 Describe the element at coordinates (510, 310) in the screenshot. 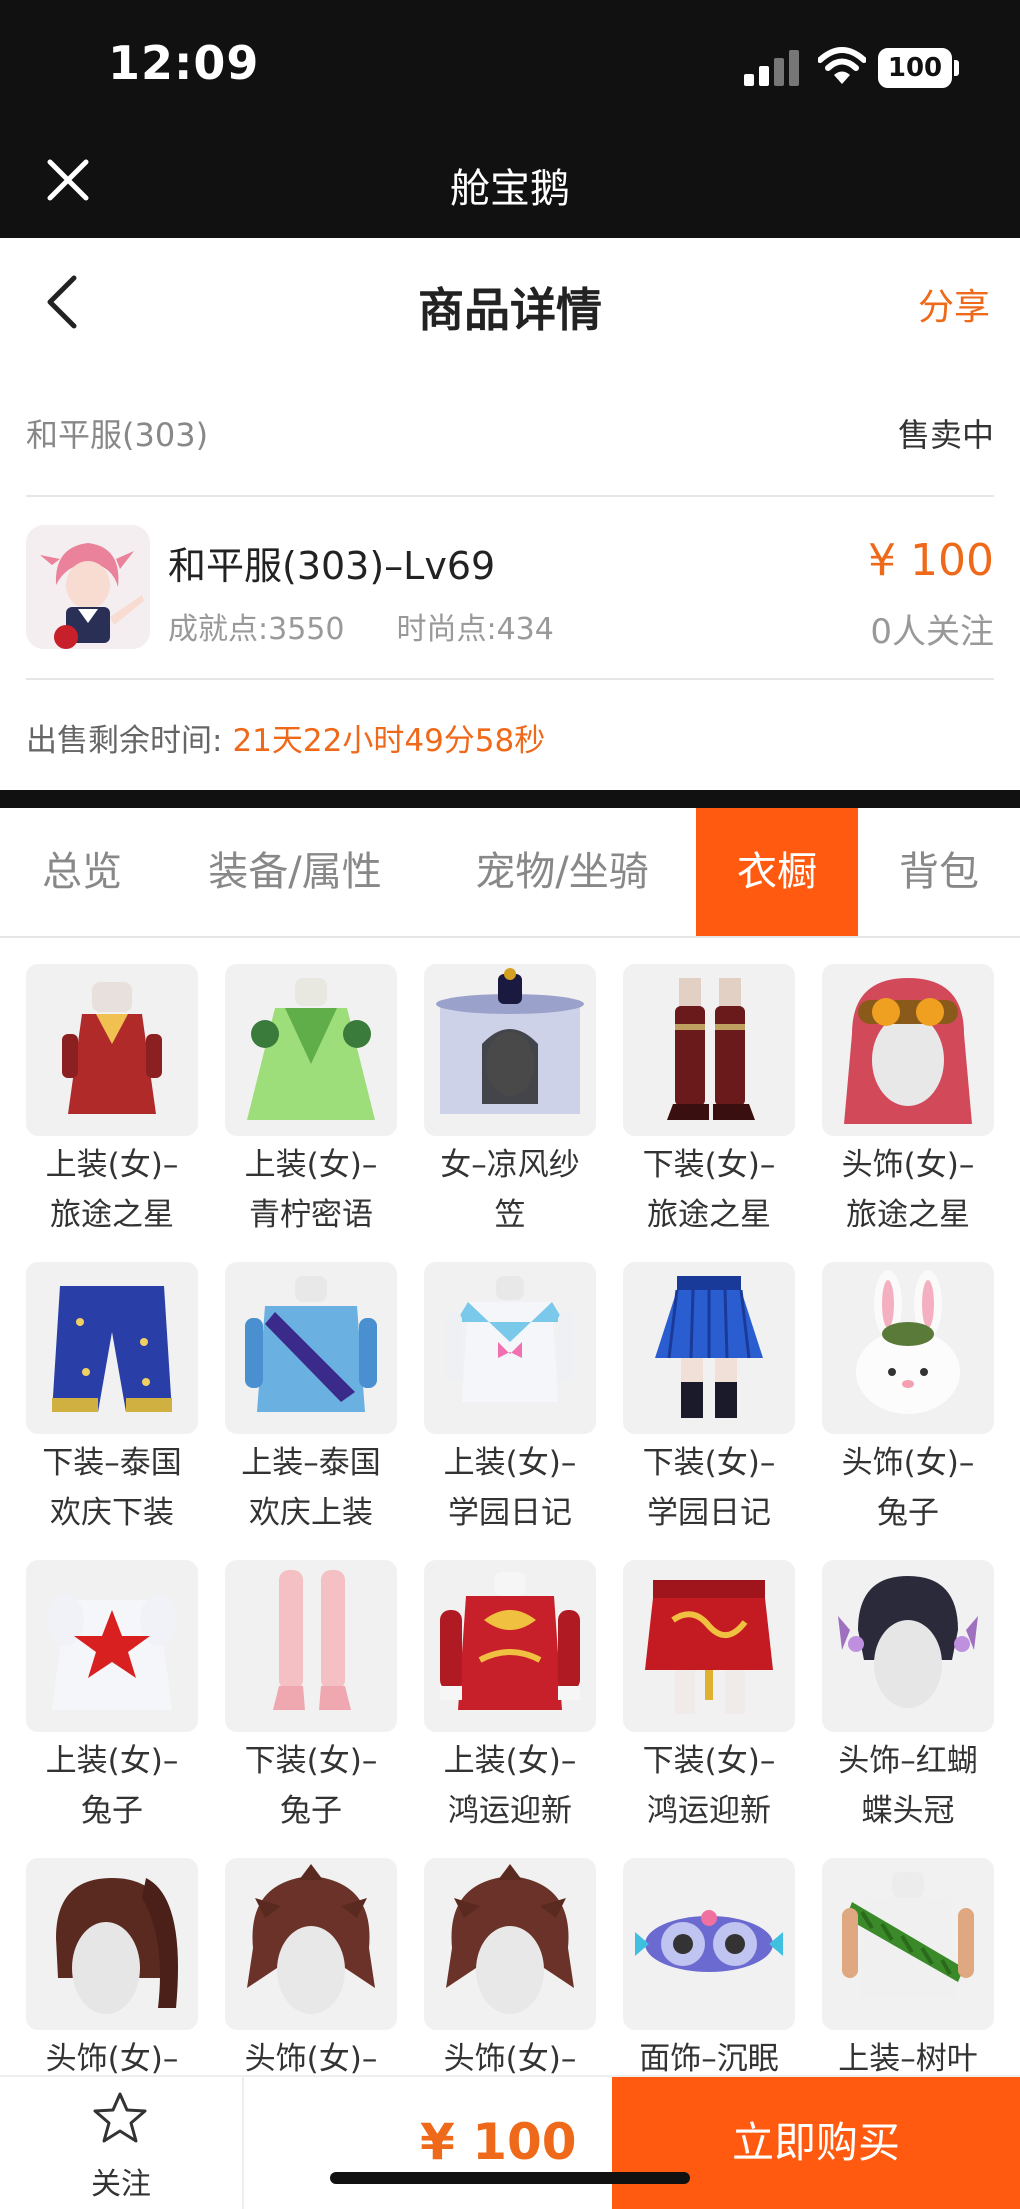

I see `page-title: 商品详情` at that location.